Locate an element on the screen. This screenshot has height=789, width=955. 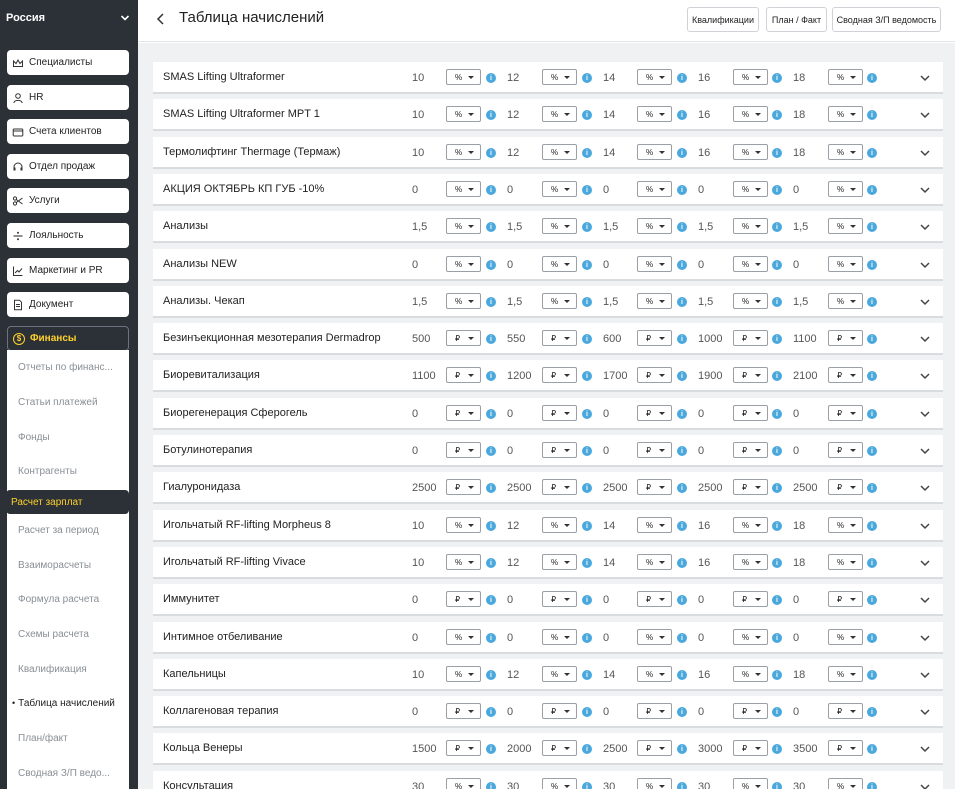
level-2-value: 1200 is located at coordinates (519, 376).